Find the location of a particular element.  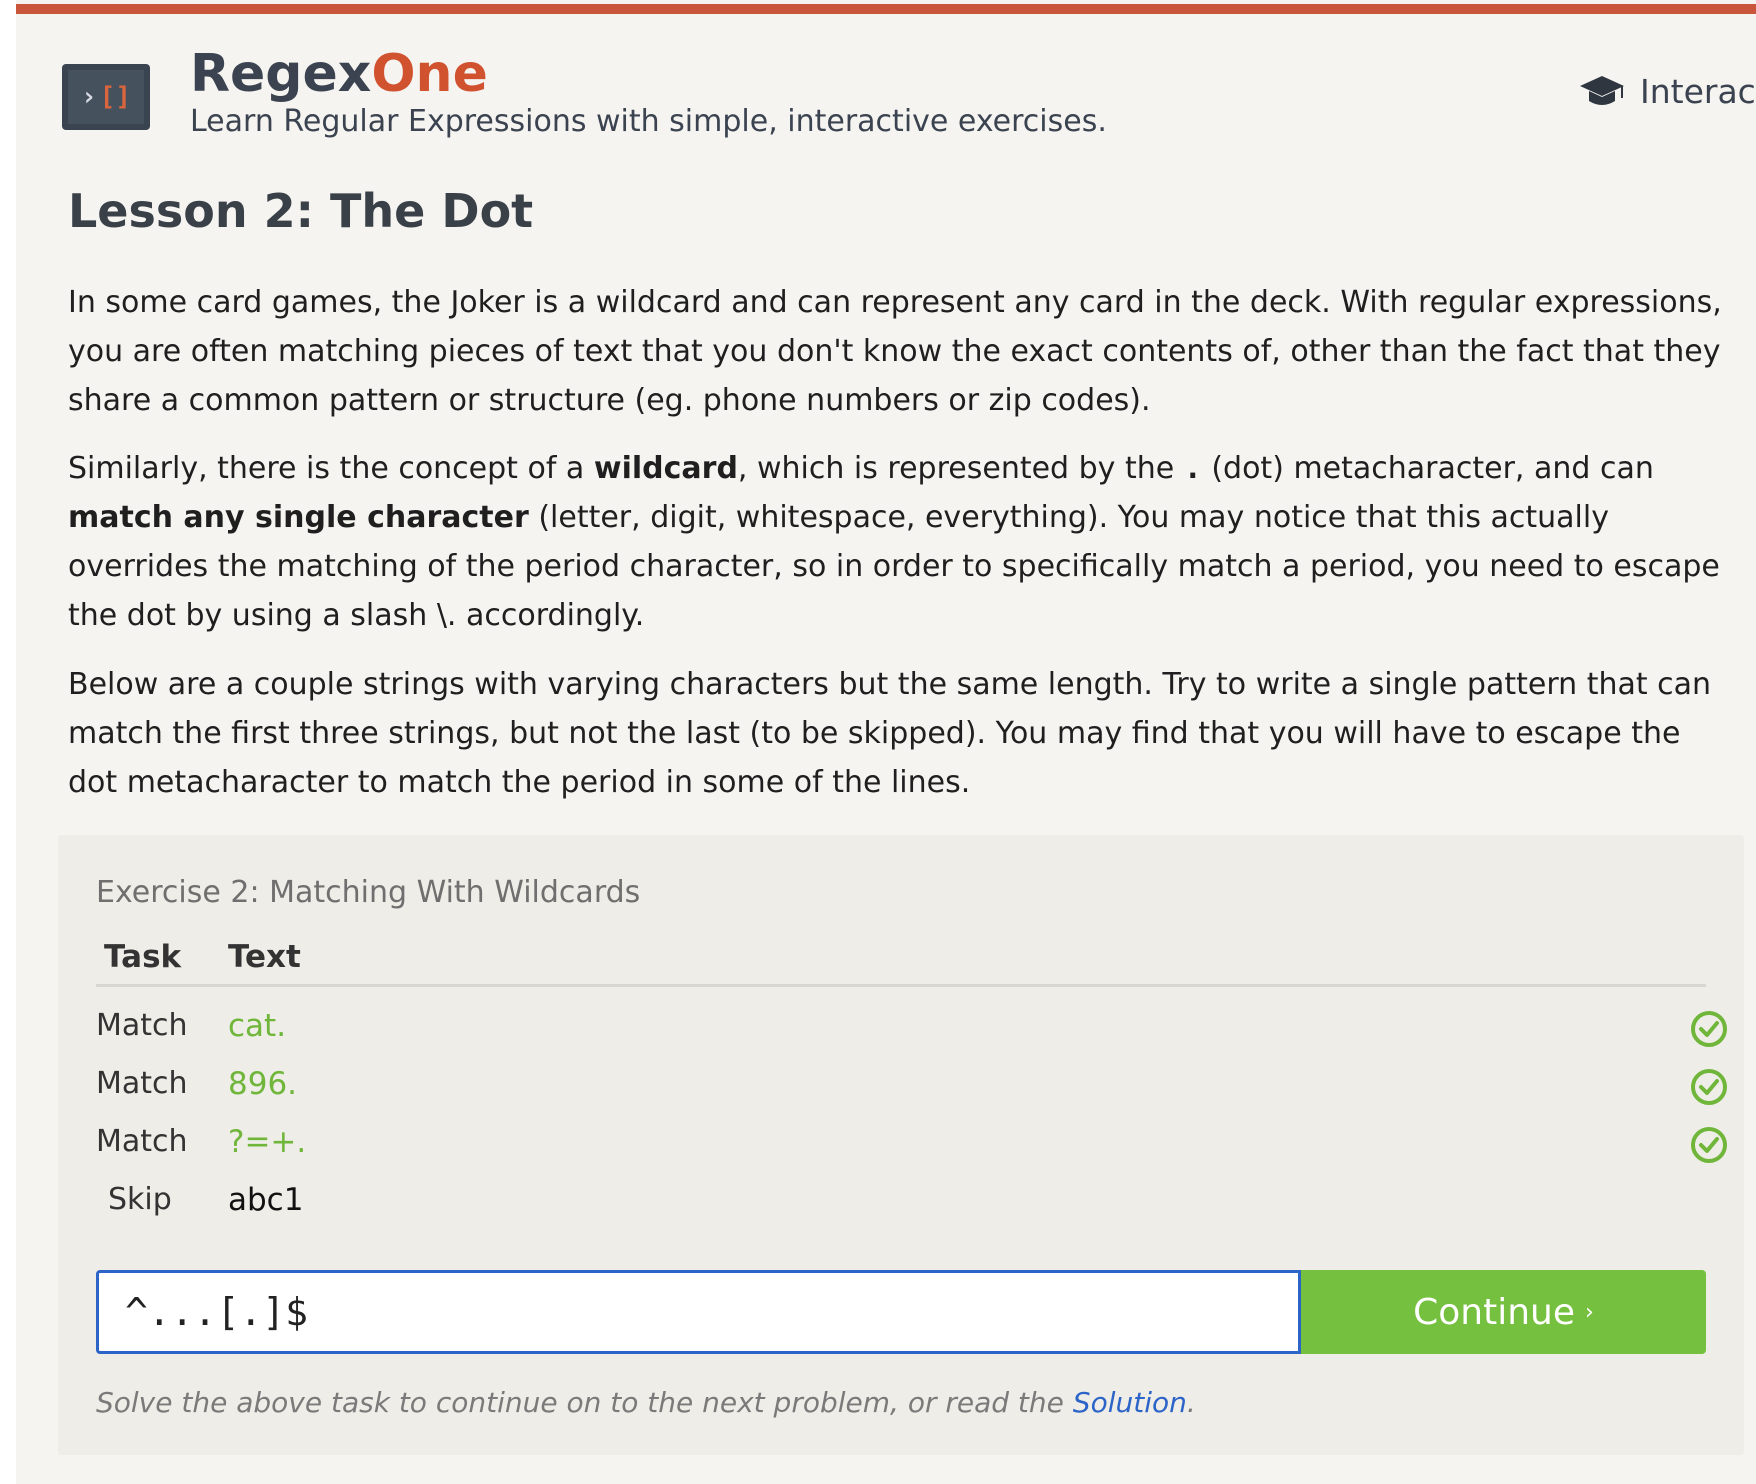

column-header-text: Text is located at coordinates (264, 957).